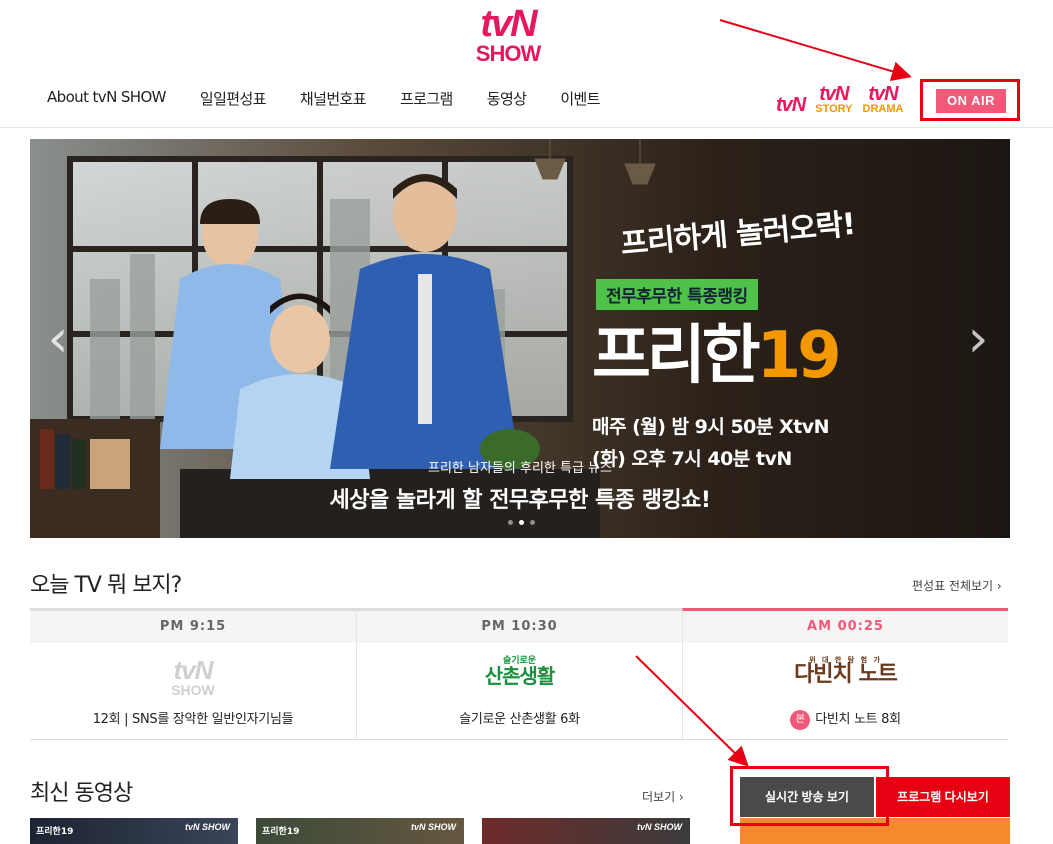 The height and width of the screenshot is (844, 1053). What do you see at coordinates (526, 127) in the screenshot?
I see `header-divider` at bounding box center [526, 127].